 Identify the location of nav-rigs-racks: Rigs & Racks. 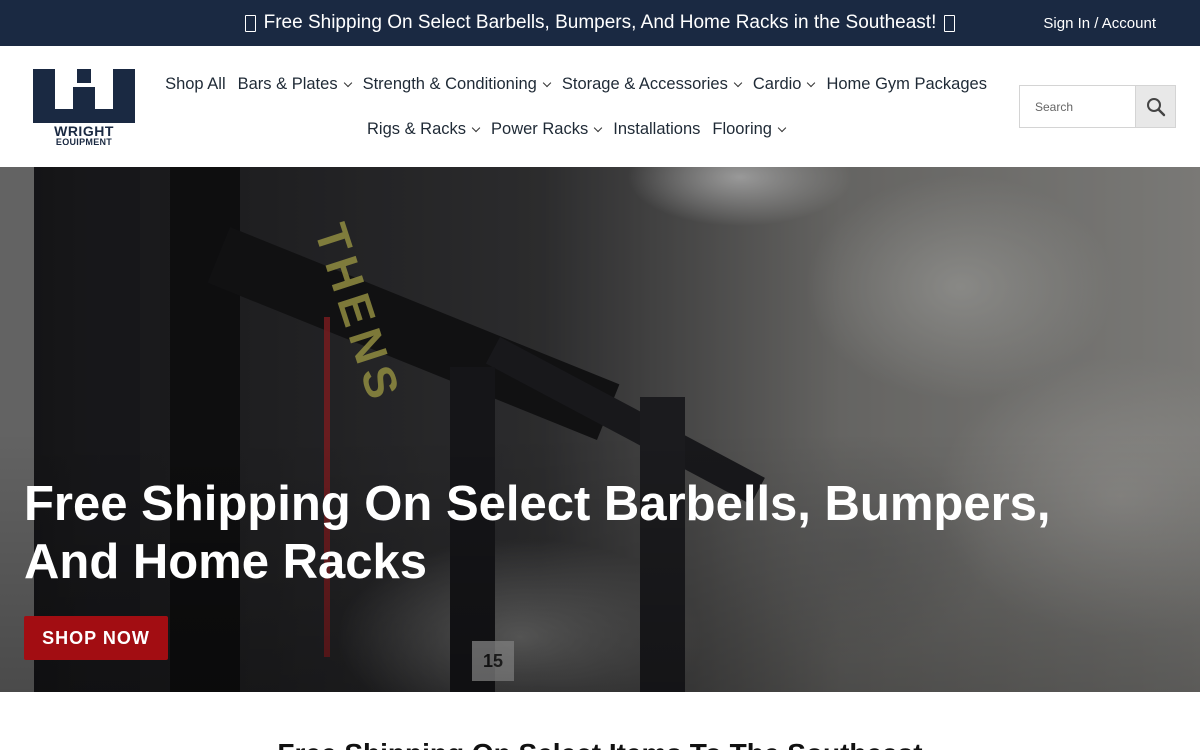
(423, 129).